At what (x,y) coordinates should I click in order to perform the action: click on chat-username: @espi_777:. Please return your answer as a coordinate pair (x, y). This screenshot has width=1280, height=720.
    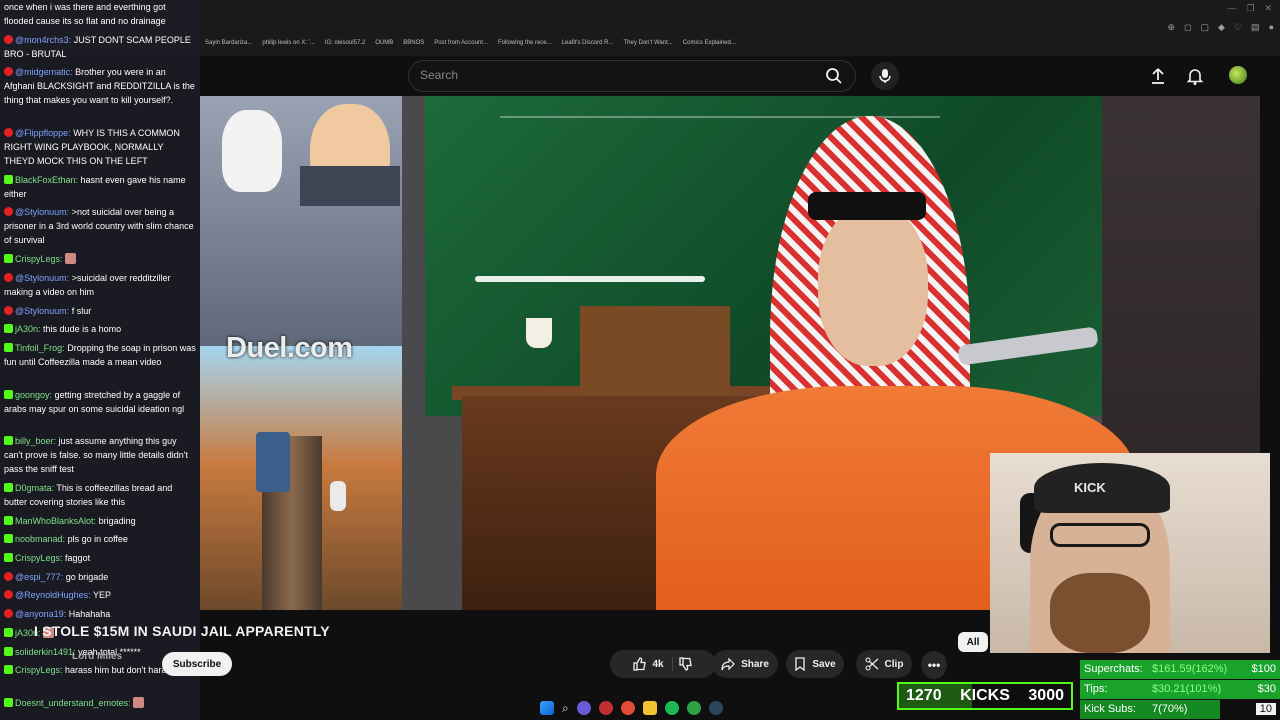
    Looking at the image, I should click on (39, 577).